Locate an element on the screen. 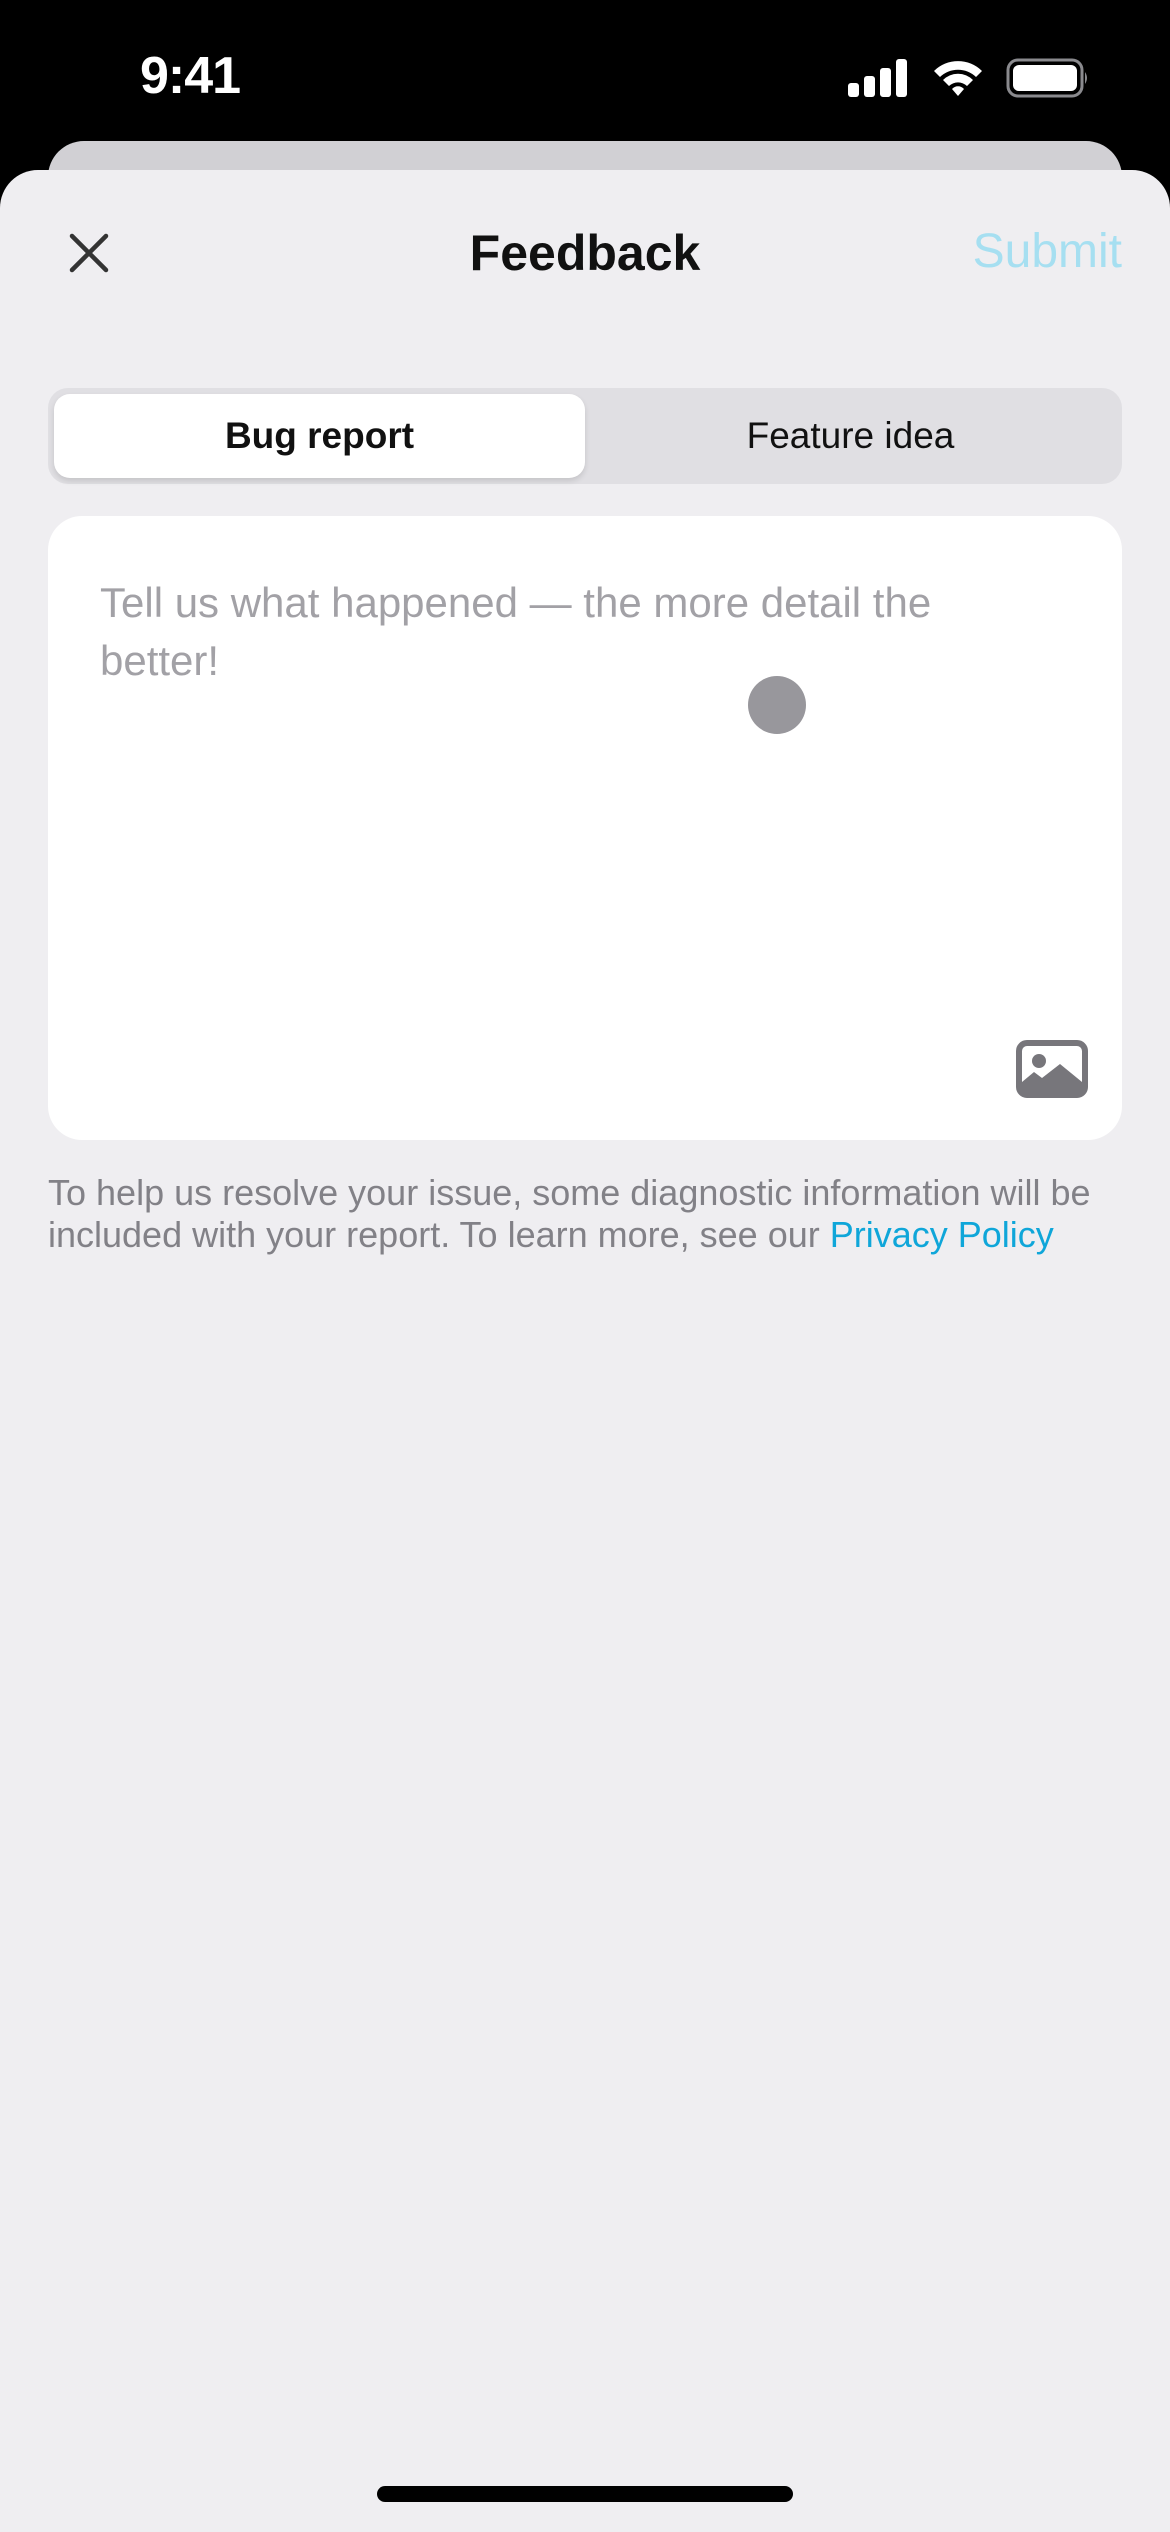  feedback-type-segmented-control: Bug report Feature idea is located at coordinates (585, 436).